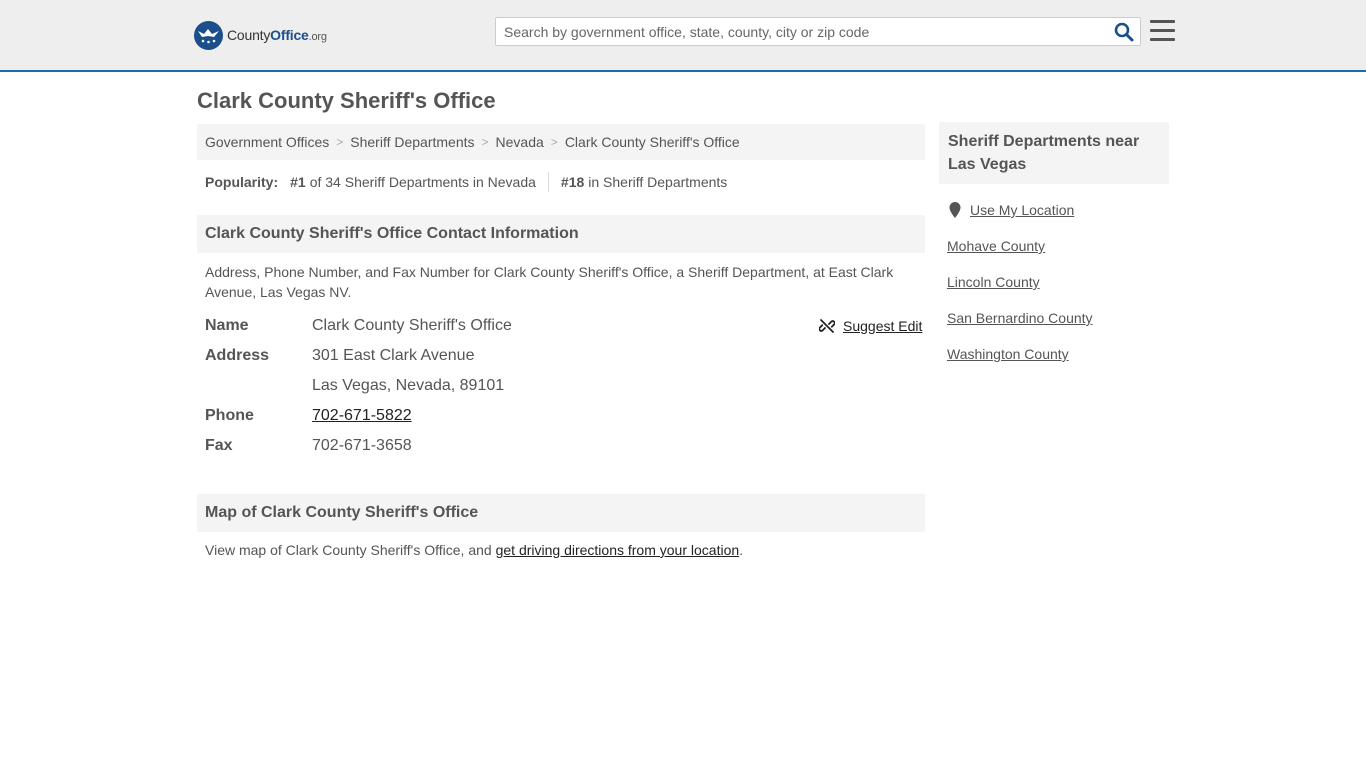 The image size is (1366, 768). I want to click on eagle-seal-icon, so click(208, 35).